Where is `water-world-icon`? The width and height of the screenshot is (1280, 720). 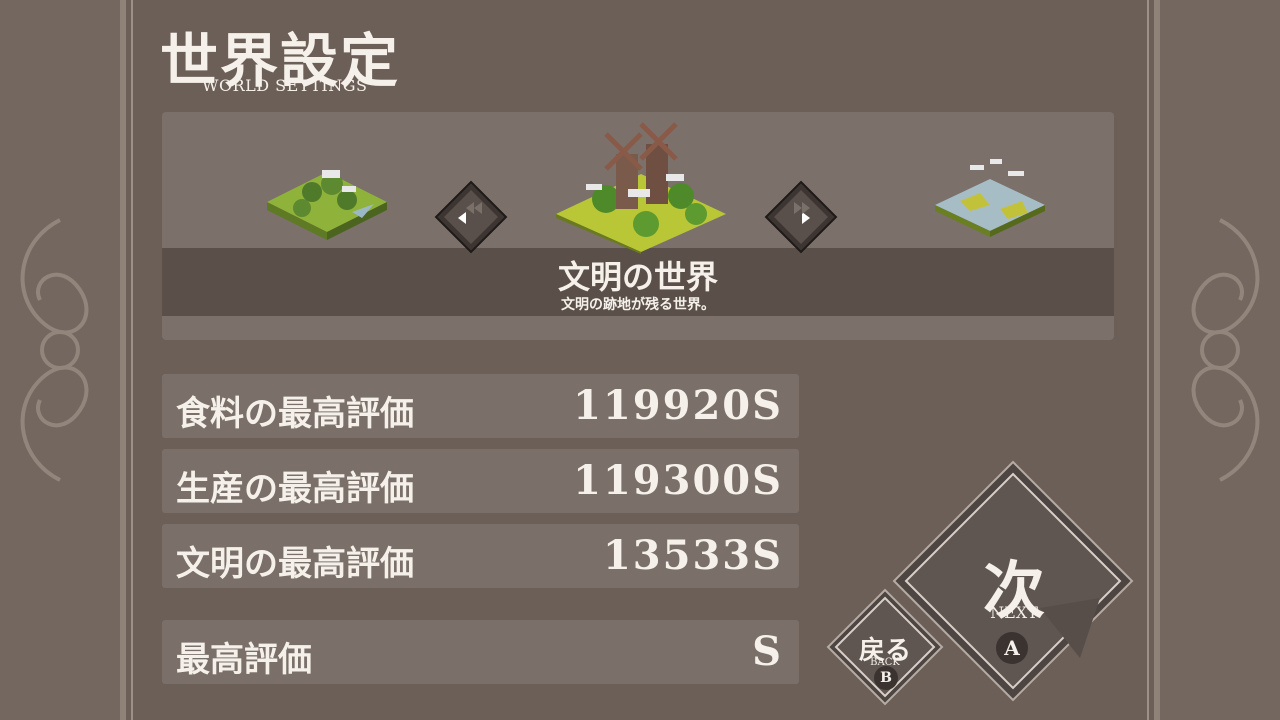
water-world-icon is located at coordinates (990, 199).